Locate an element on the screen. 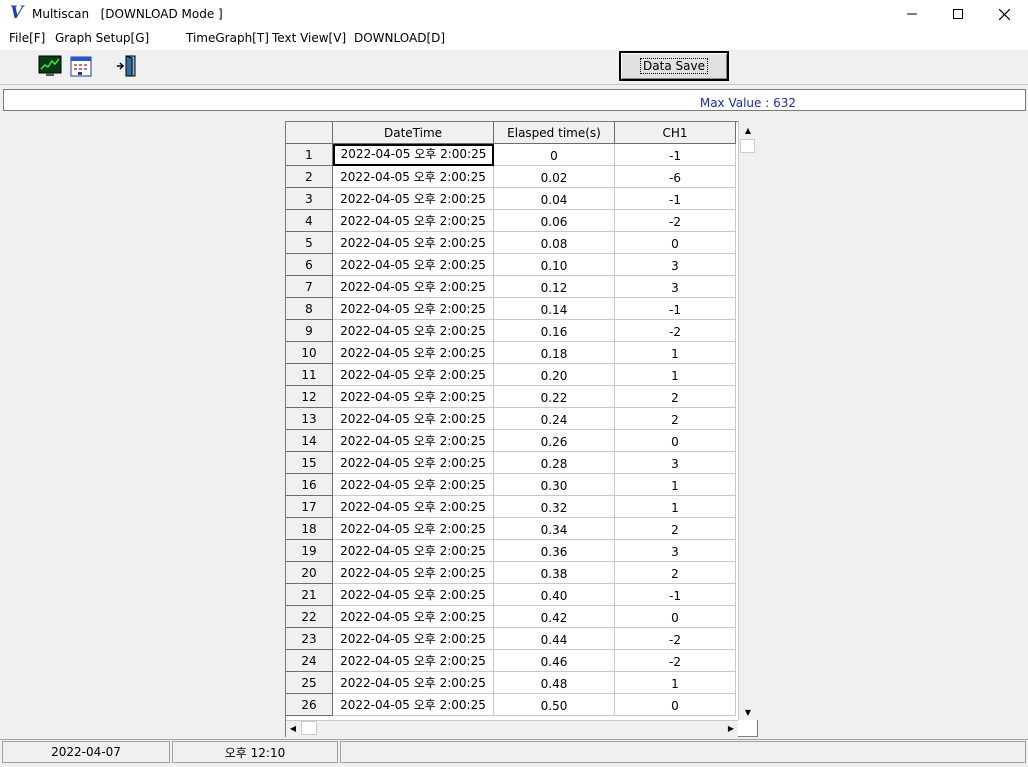 The image size is (1028, 767). cell-ch1: -6 is located at coordinates (675, 177).